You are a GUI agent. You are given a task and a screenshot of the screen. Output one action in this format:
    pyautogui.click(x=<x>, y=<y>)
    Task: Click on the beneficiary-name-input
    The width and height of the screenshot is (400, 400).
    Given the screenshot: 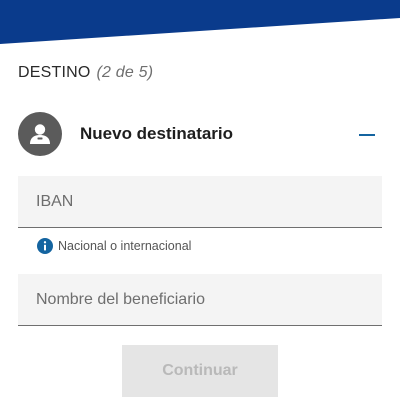 What is the action you would take?
    pyautogui.click(x=200, y=299)
    